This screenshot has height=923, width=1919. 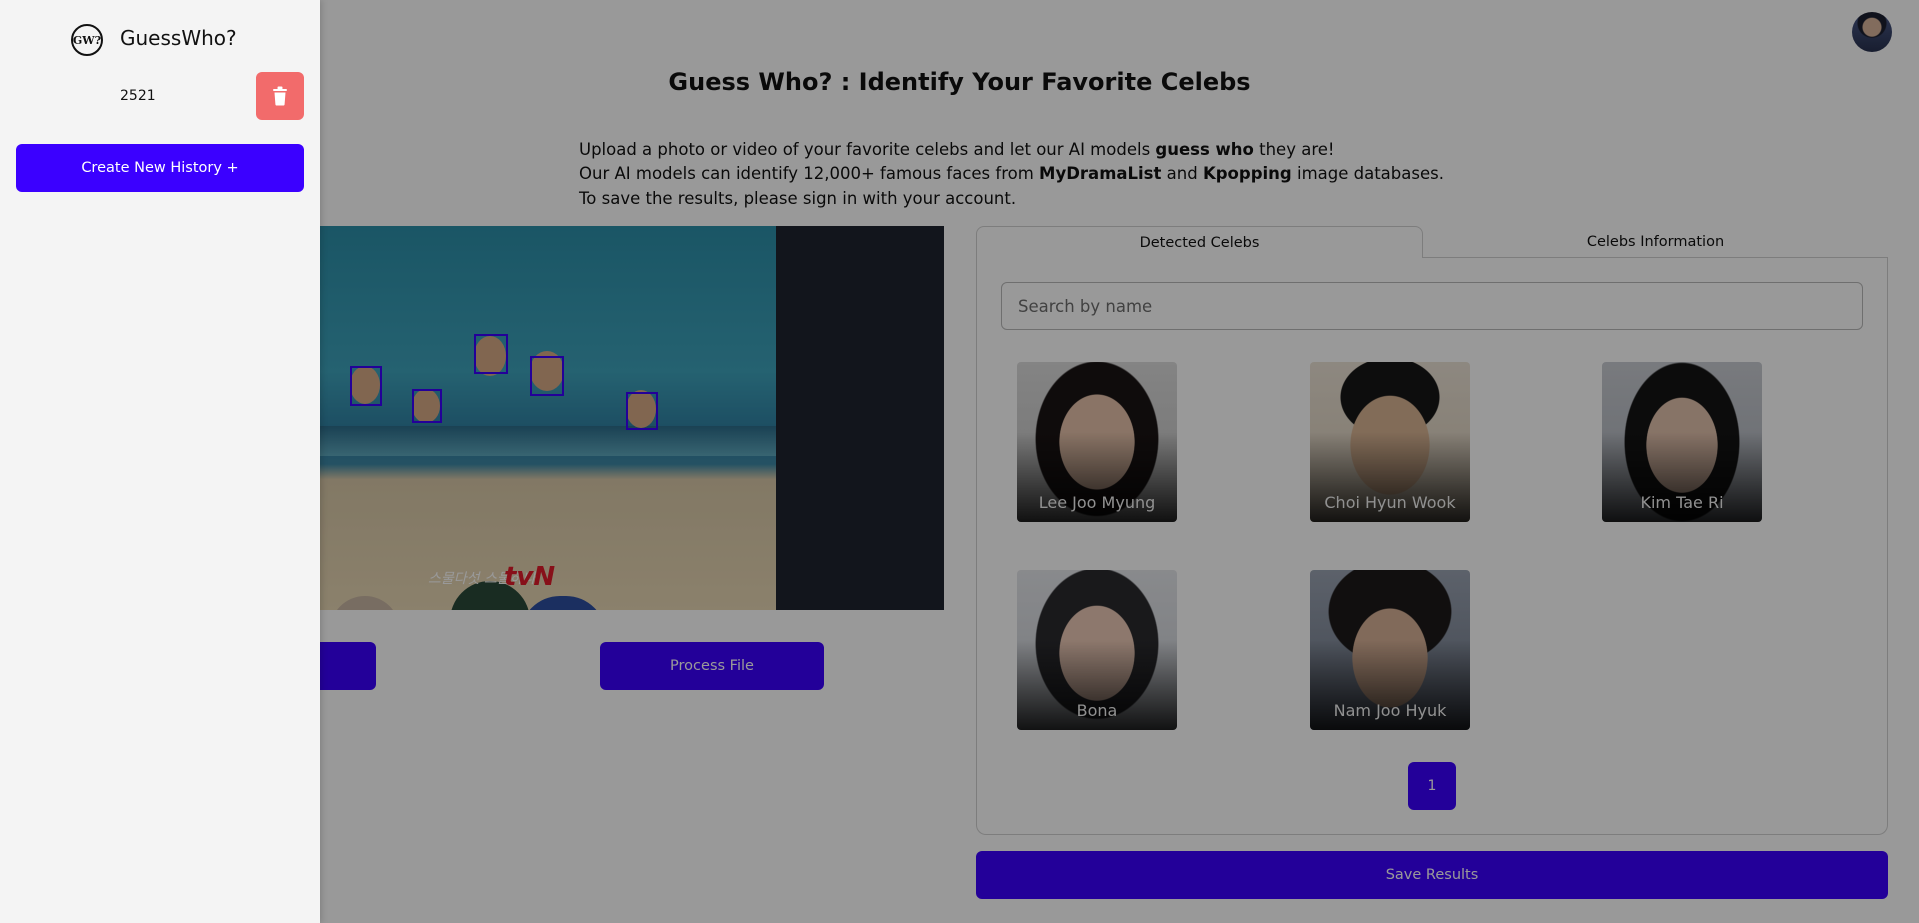 What do you see at coordinates (87, 40) in the screenshot?
I see `app-logo: GW?` at bounding box center [87, 40].